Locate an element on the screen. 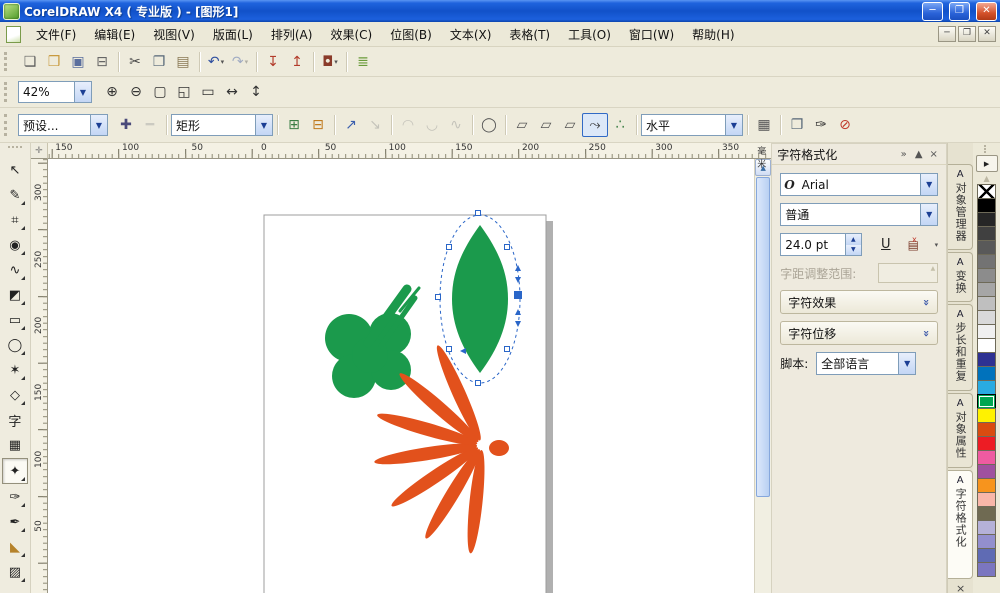  menu-item-3: 版面(L) is located at coordinates (233, 34).